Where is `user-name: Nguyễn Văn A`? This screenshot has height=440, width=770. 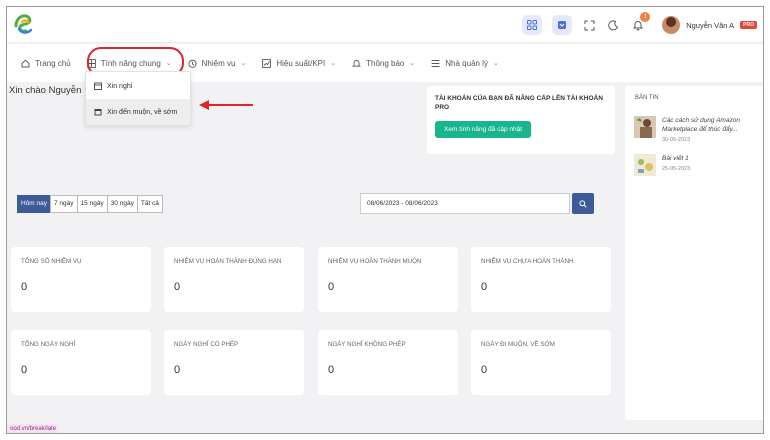 user-name: Nguyễn Văn A is located at coordinates (710, 25).